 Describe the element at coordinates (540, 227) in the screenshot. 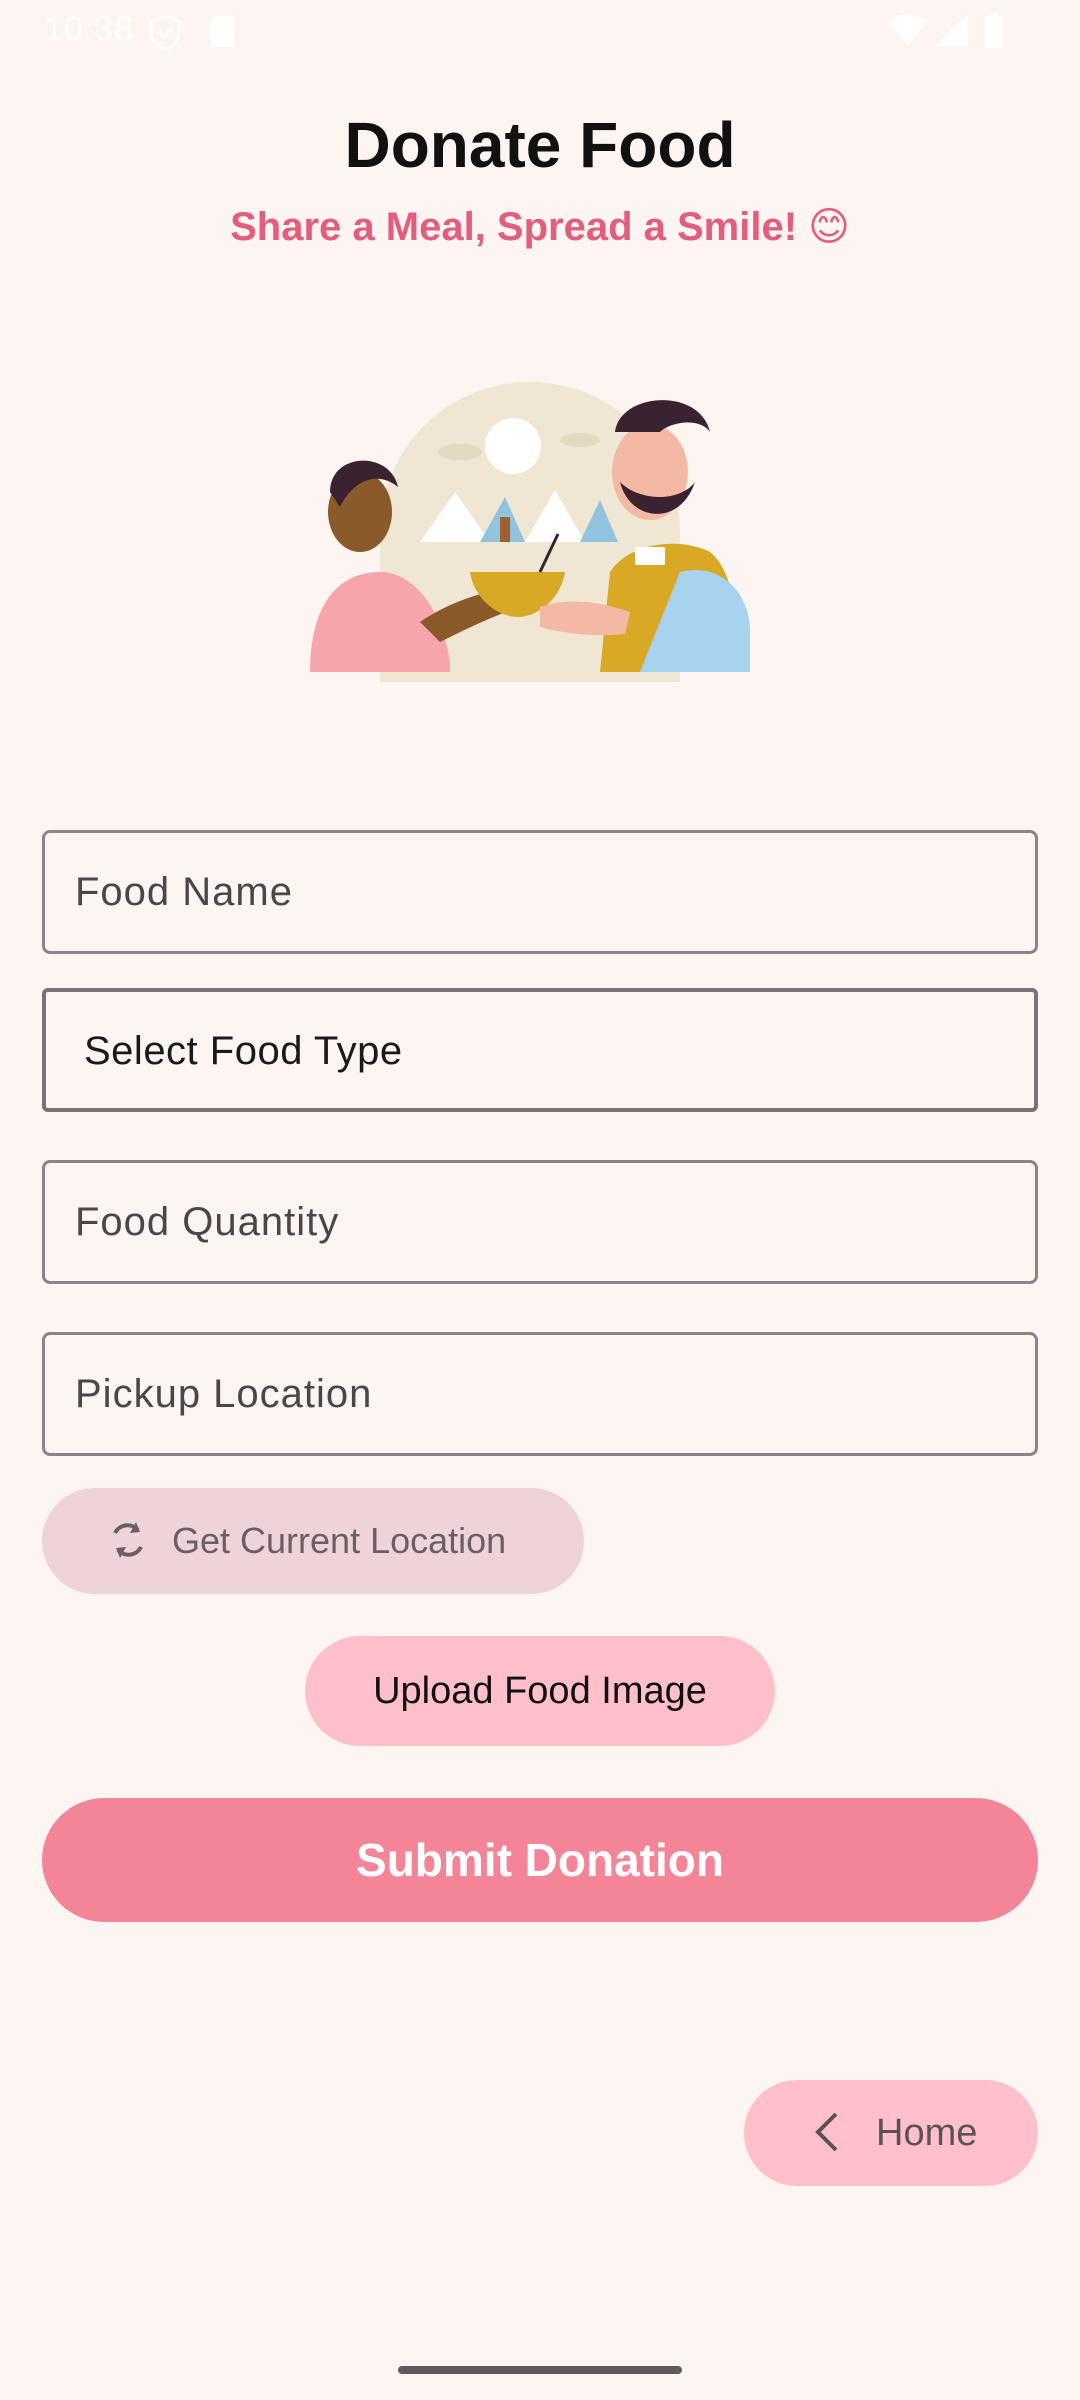

I see `page-subtitle: Share a Meal, Spread a Smile! 😊` at that location.